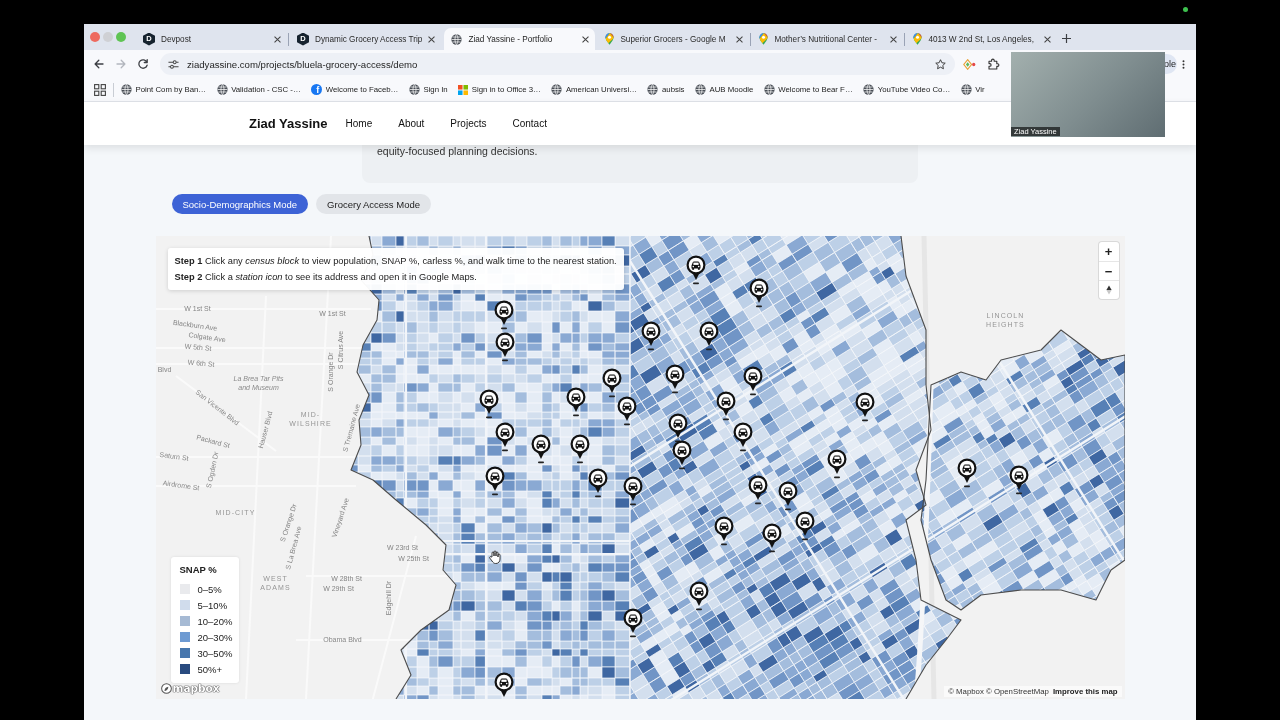 This screenshot has height=720, width=1280. Describe the element at coordinates (494, 557) in the screenshot. I see `hand-cursor-icon` at that location.